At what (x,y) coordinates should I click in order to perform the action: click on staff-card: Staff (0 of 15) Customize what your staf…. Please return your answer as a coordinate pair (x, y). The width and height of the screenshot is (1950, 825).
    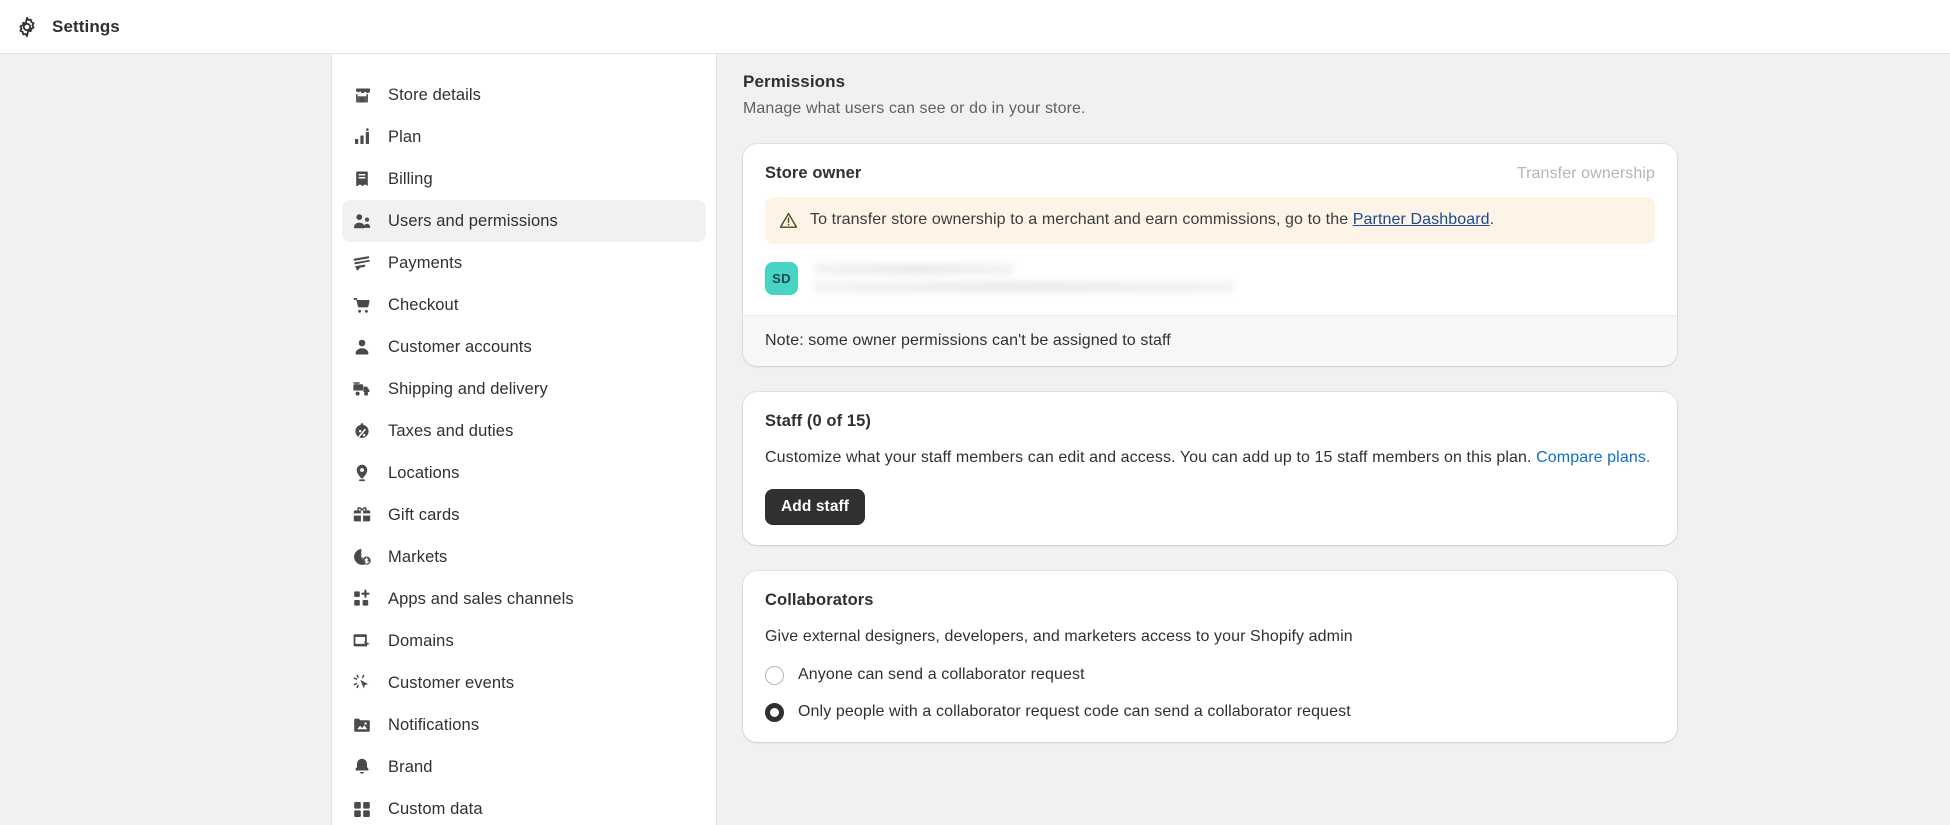
    Looking at the image, I should click on (1210, 468).